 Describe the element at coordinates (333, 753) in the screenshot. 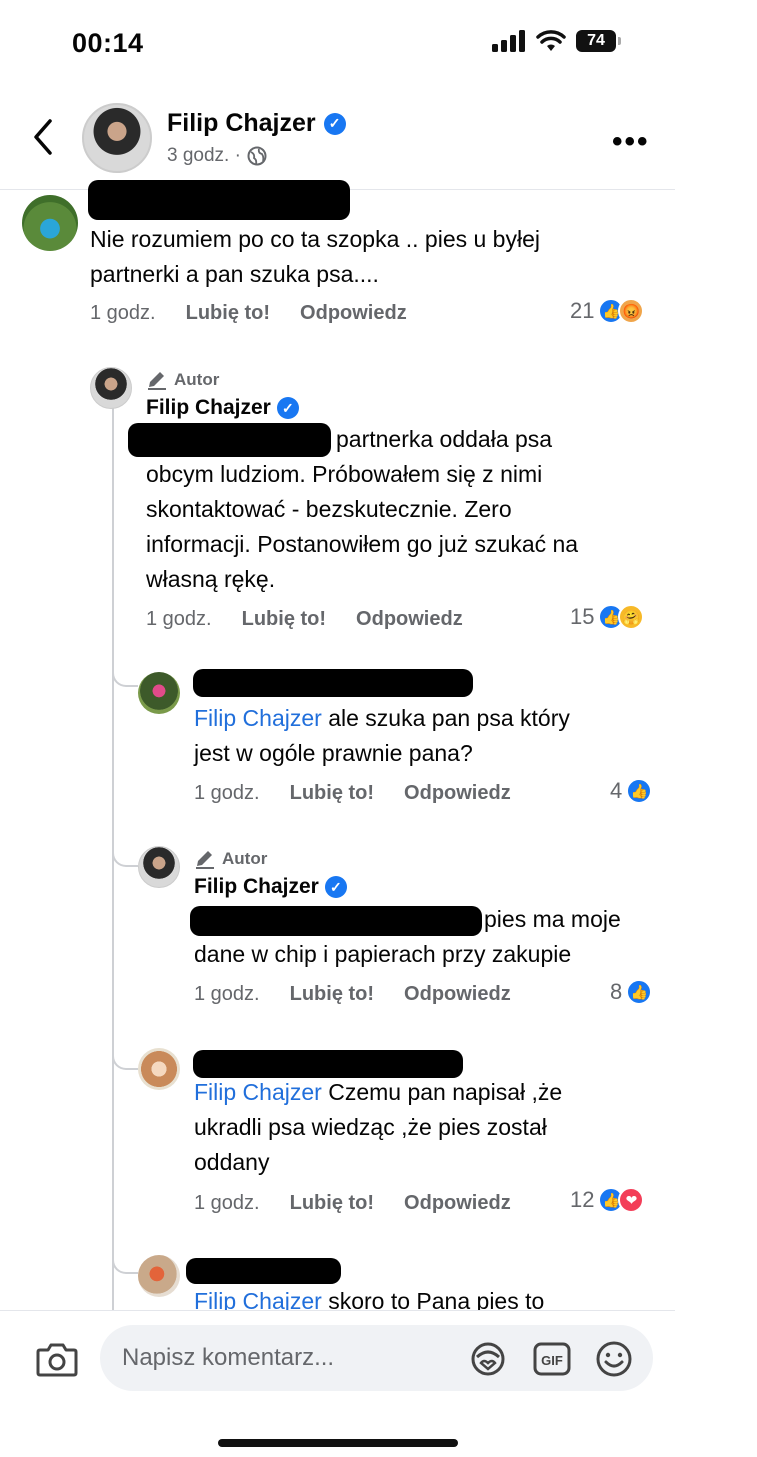

I see `comment-line: jest w ogóle prawnie pana?` at that location.